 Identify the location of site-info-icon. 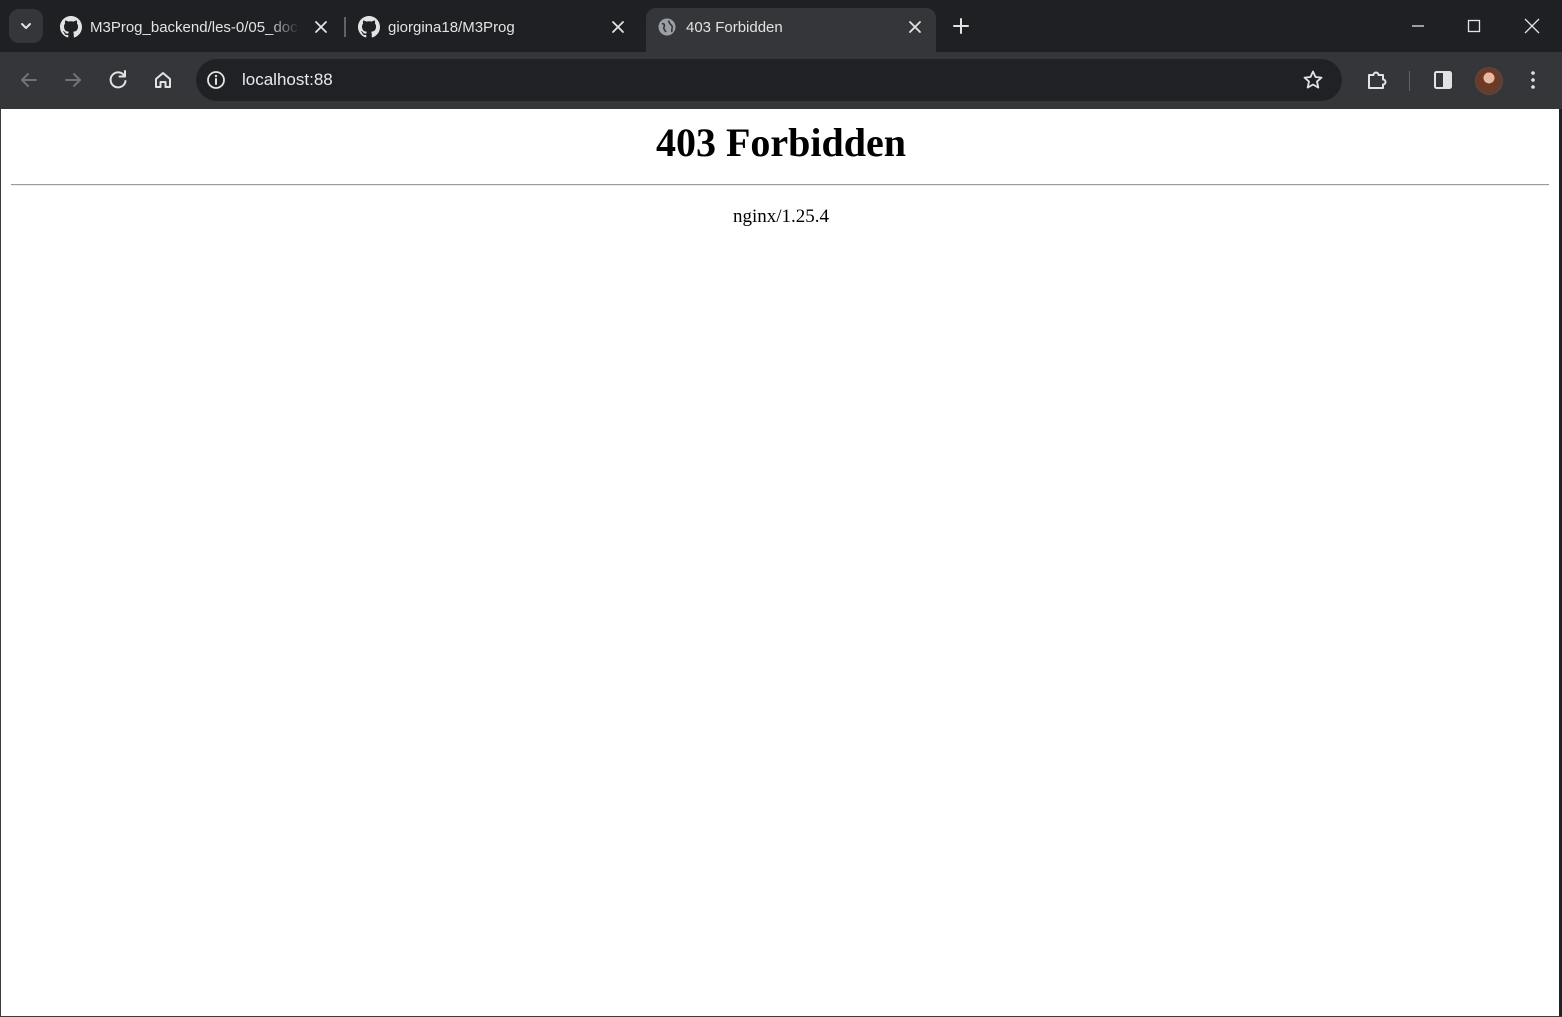
(216, 80).